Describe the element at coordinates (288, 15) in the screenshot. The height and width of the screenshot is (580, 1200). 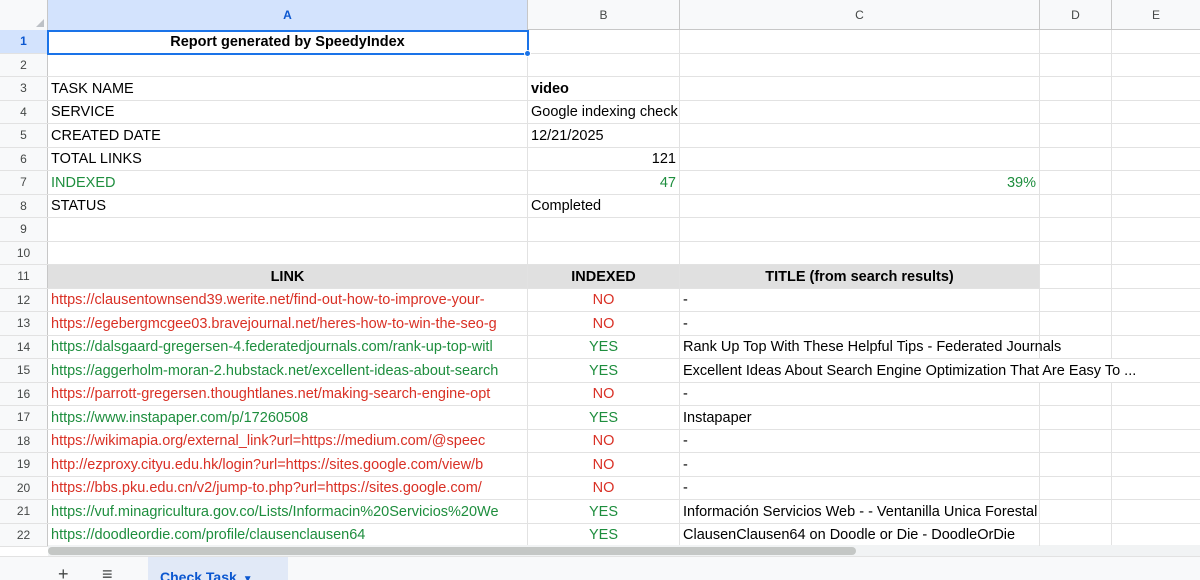
I see `column-header-a: A` at that location.